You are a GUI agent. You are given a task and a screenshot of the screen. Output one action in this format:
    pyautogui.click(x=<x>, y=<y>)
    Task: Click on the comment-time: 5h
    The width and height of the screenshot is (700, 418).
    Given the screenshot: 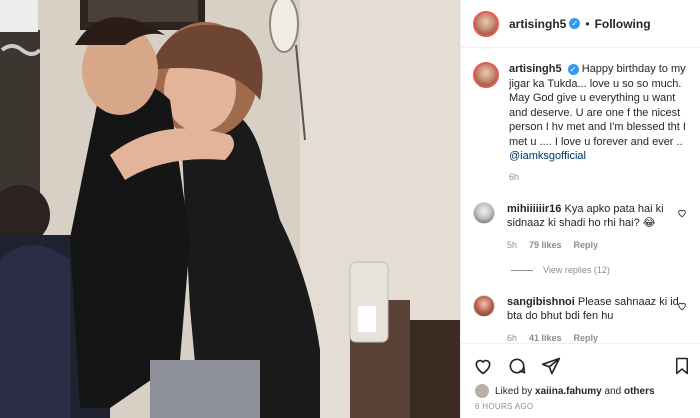 What is the action you would take?
    pyautogui.click(x=512, y=245)
    